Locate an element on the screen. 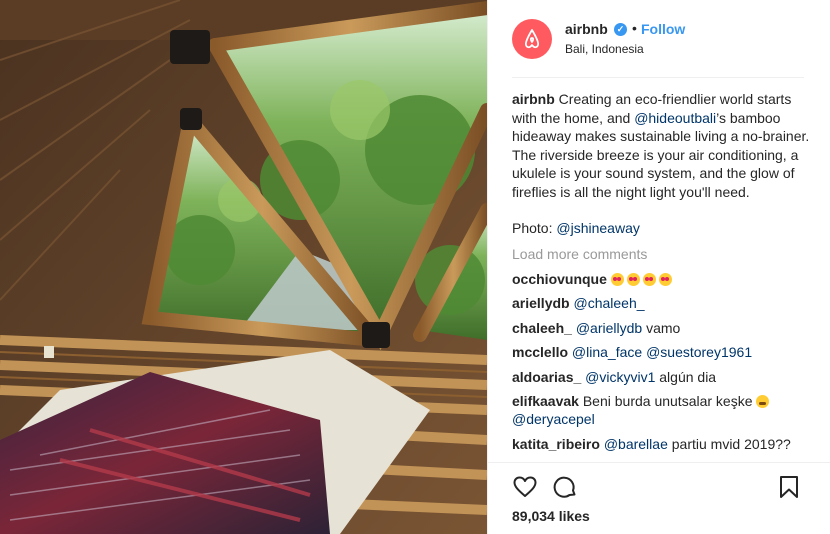 The image size is (830, 534). comment-mention: @barellae is located at coordinates (636, 444).